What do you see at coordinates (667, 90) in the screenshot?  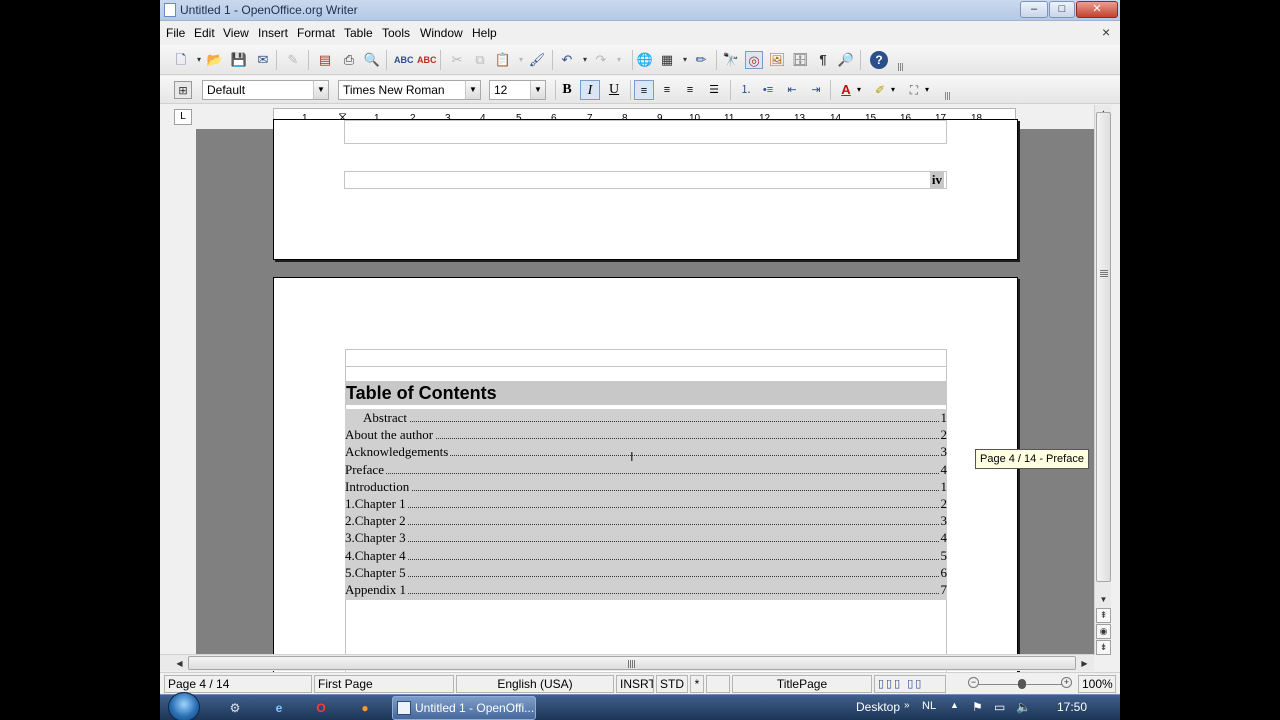 I see `align-center-button: ≡` at bounding box center [667, 90].